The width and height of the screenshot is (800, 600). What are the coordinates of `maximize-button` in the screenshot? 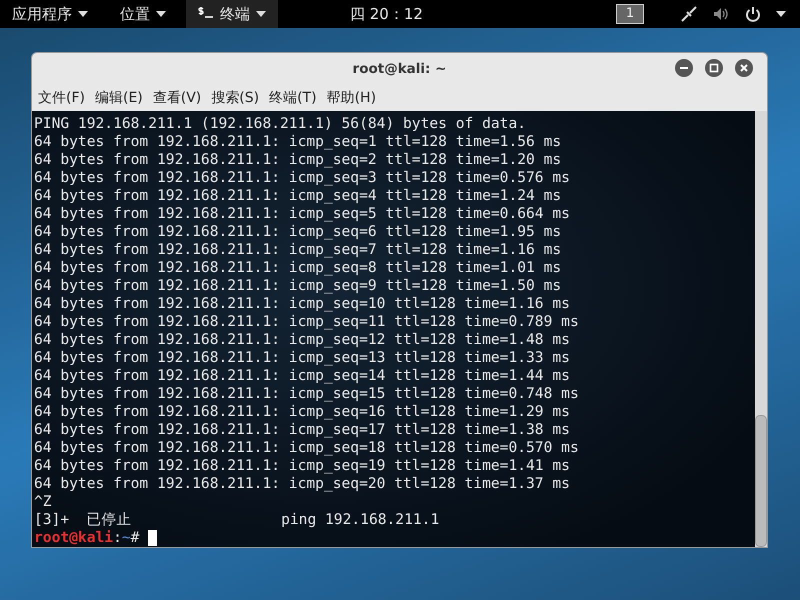 It's located at (714, 68).